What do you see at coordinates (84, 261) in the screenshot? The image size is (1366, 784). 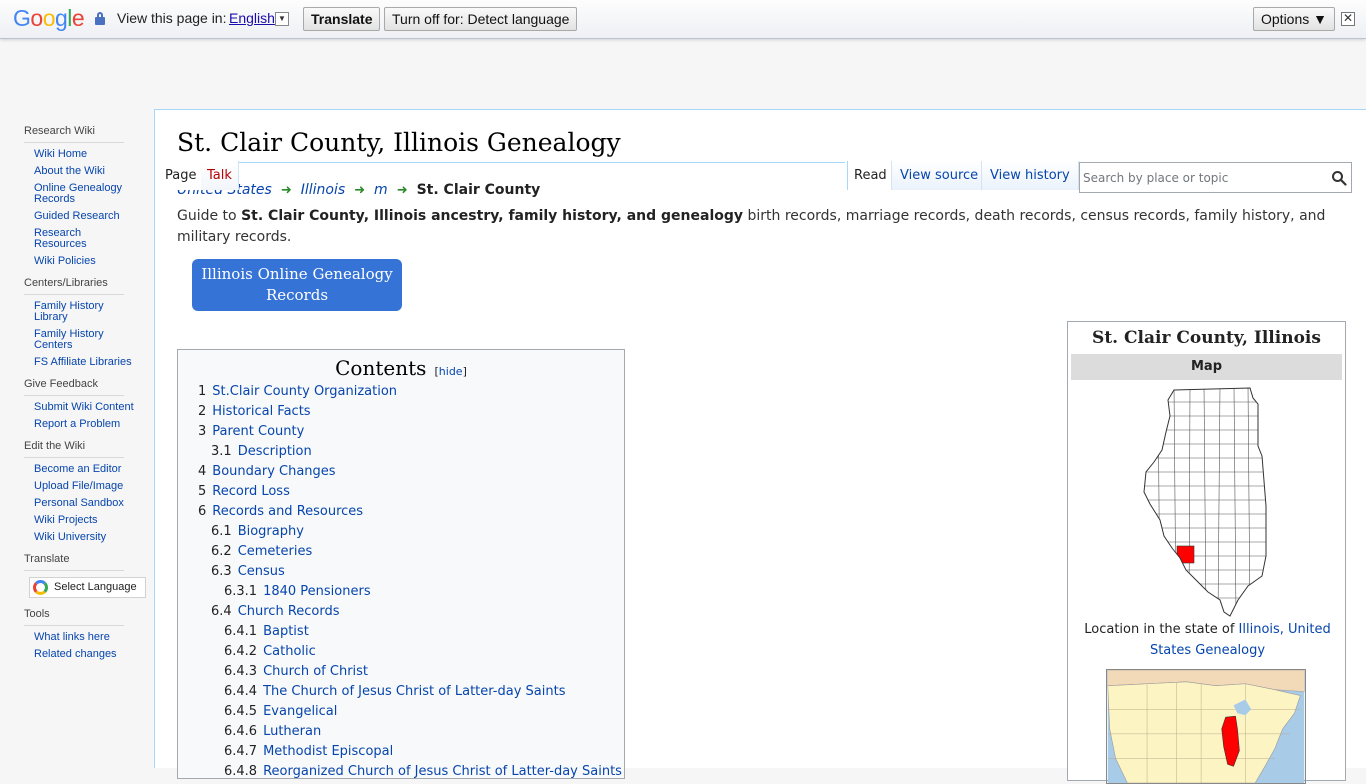 I see `sidebar-item: Wiki Policies` at bounding box center [84, 261].